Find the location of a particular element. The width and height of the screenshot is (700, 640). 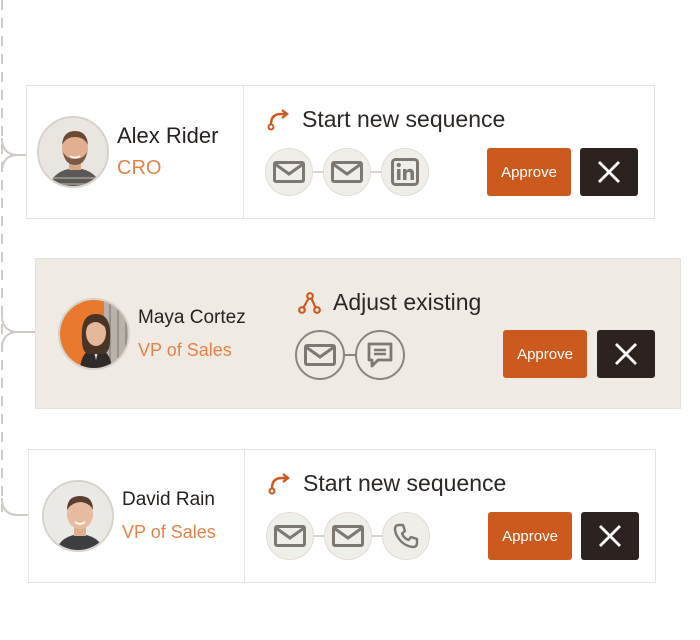

sequence-title-text: Adjust existing is located at coordinates (407, 302).